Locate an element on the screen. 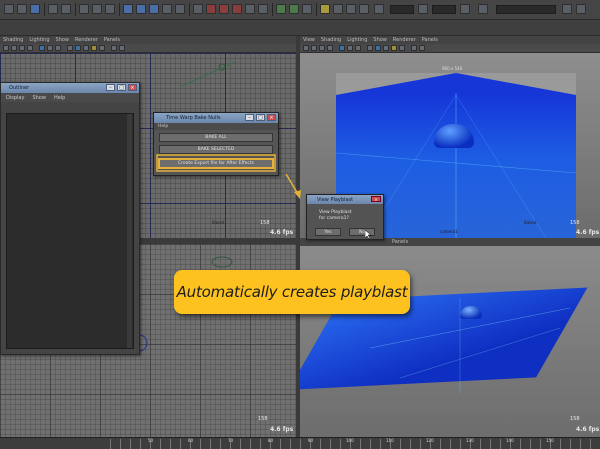 This screenshot has width=600, height=449. bake-all-button: BAKE ALL is located at coordinates (216, 137).